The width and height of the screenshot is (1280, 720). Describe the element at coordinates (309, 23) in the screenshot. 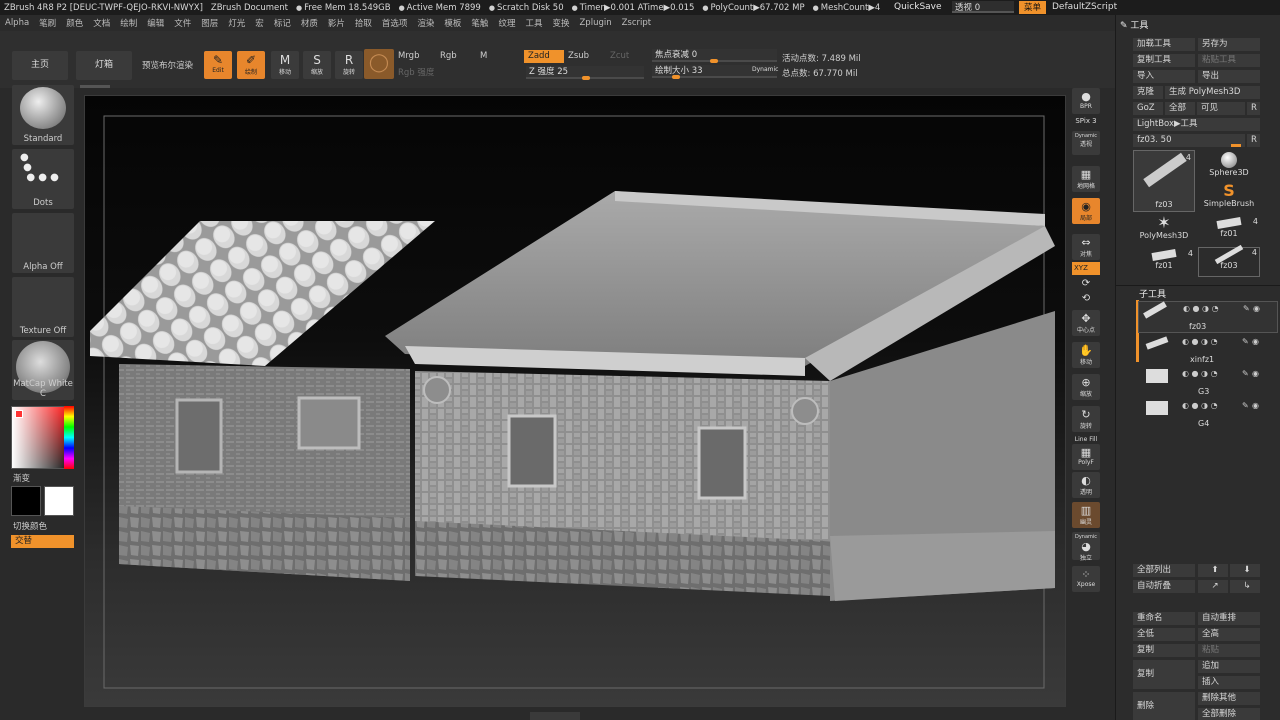

I see `menu-material: 材质` at that location.